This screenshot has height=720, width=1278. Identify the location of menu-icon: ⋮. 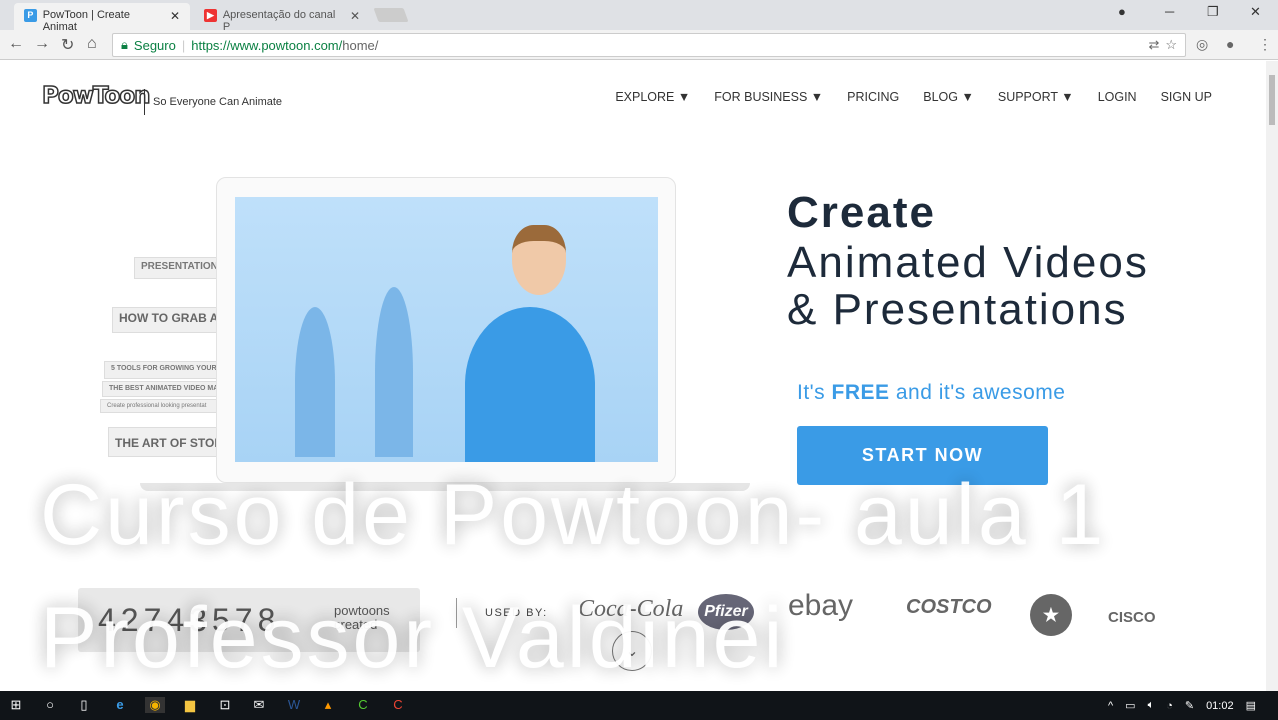
(1265, 44).